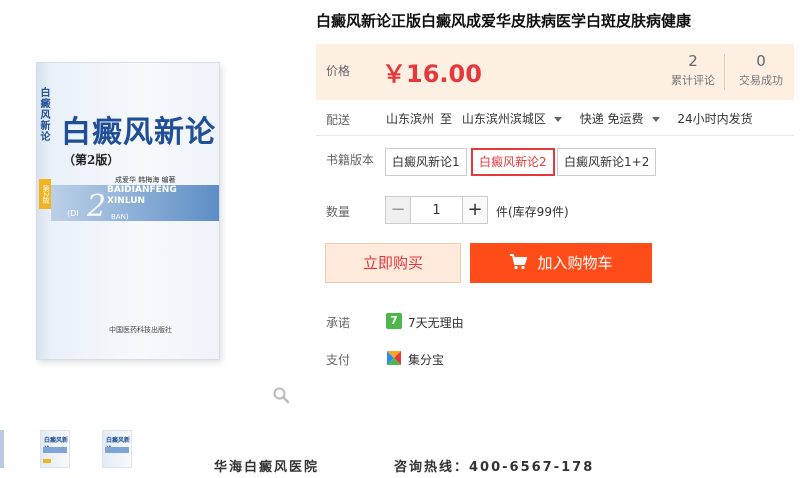 This screenshot has width=800, height=478. I want to click on dispatch-time: 24小时内发货, so click(715, 119).